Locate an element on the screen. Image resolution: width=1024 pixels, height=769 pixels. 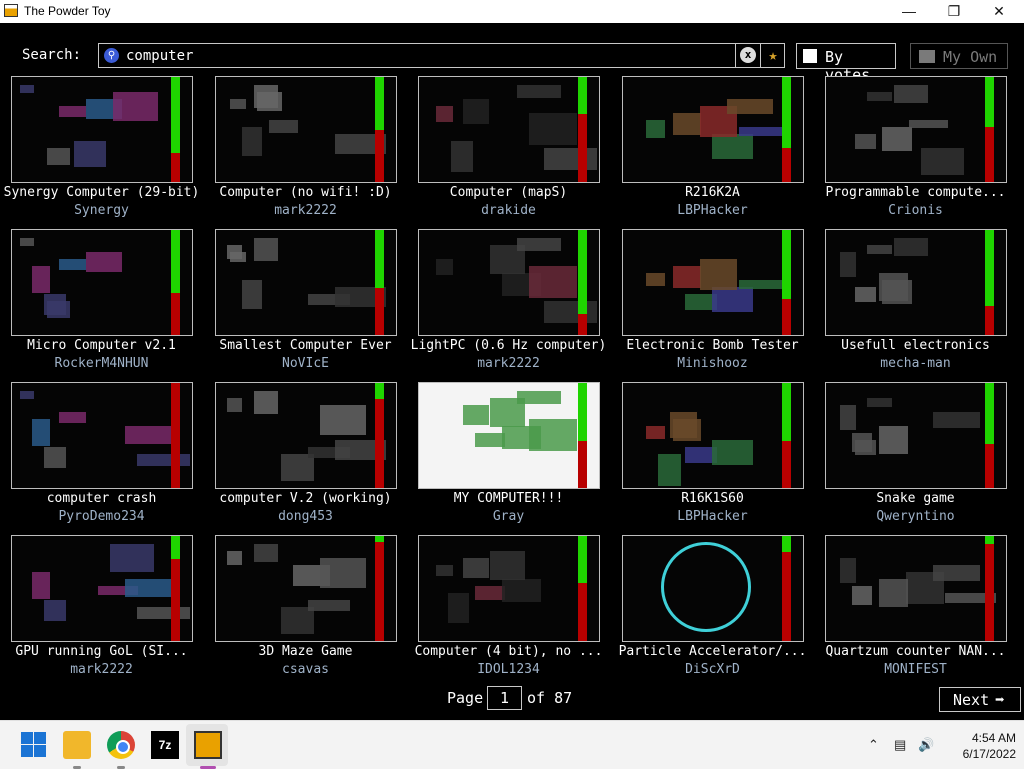
save-tile: computer V.2 (working) dong453 is located at coordinates (305, 457).